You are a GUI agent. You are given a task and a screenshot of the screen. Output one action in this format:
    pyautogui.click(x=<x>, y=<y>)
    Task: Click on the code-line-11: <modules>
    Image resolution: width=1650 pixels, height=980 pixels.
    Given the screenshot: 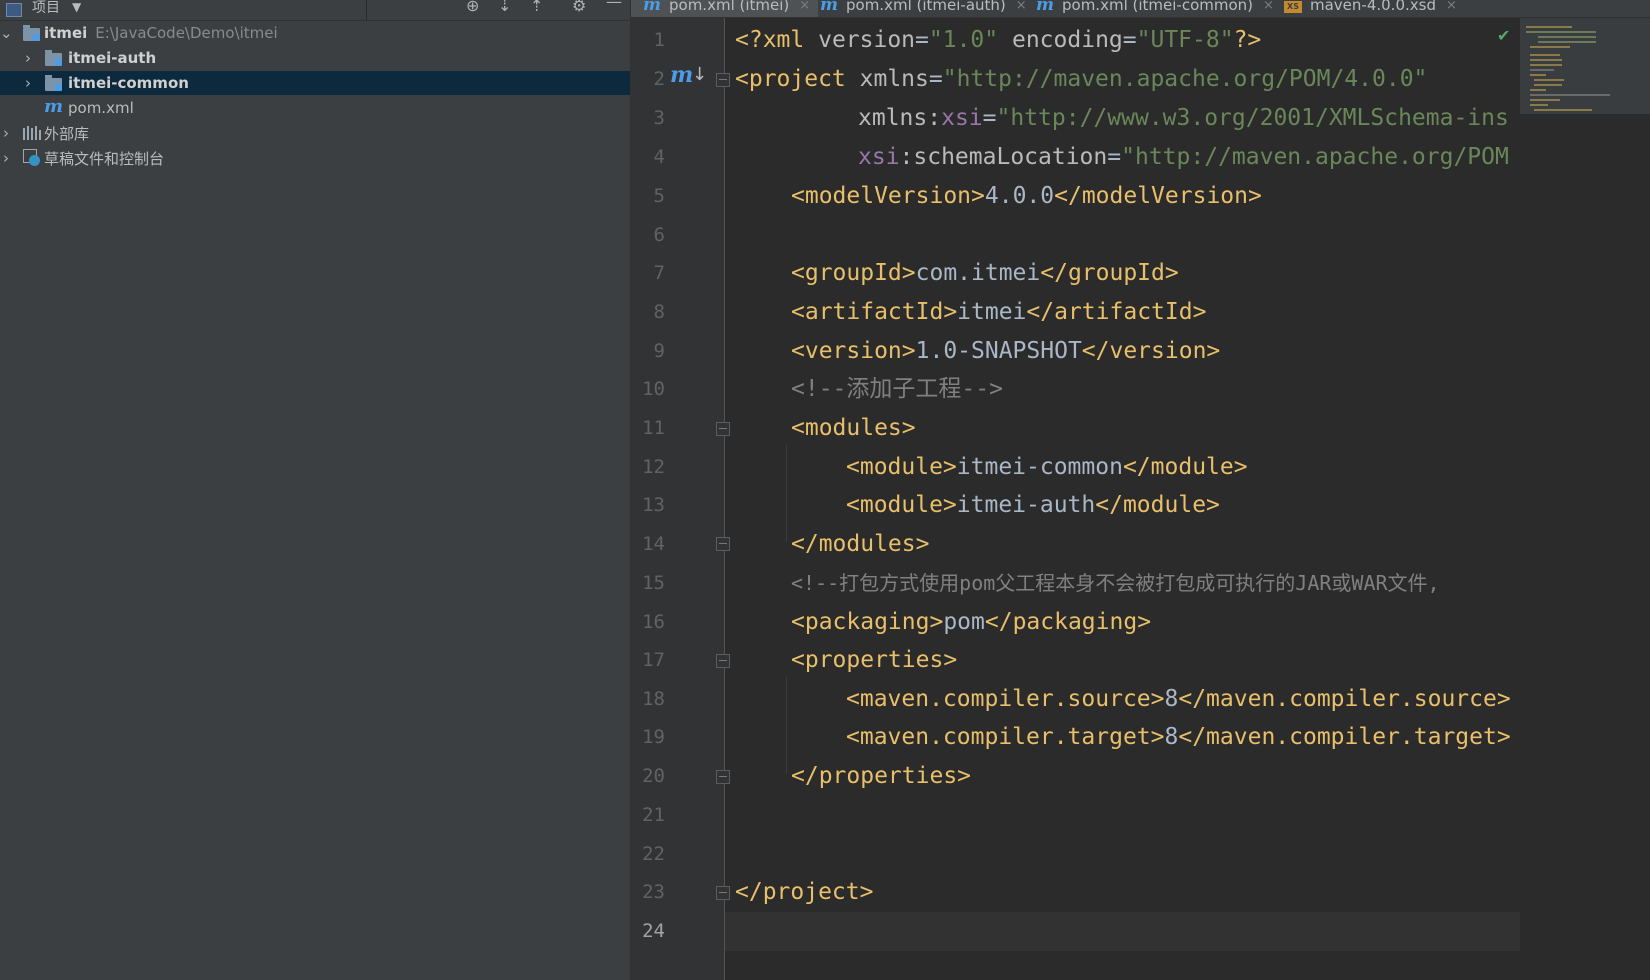 What is the action you would take?
    pyautogui.click(x=853, y=428)
    